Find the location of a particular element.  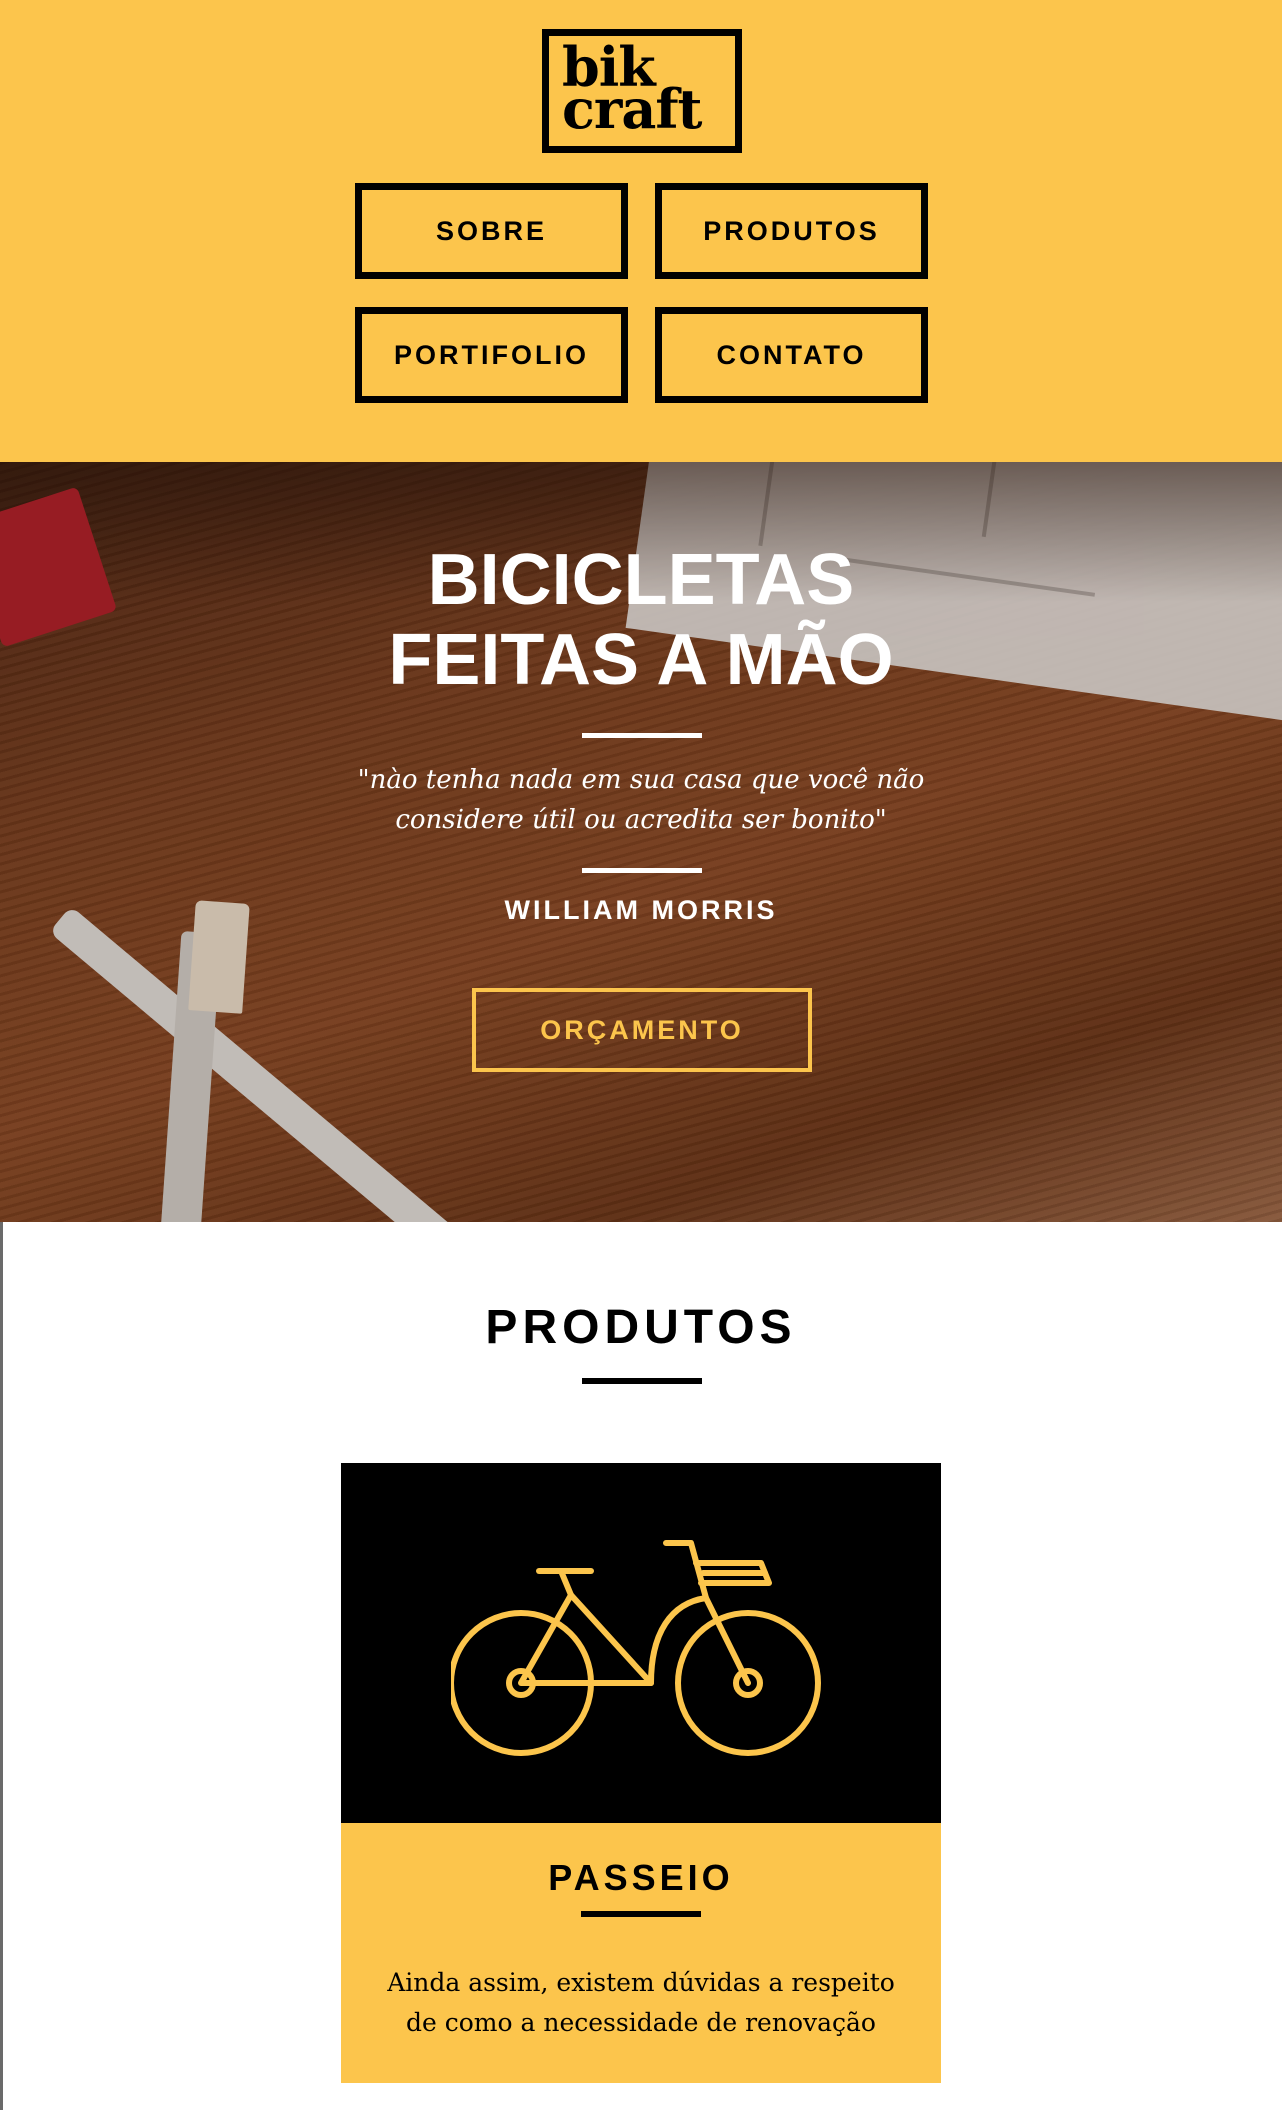

product-card-title: PASSEIO is located at coordinates (641, 1877).